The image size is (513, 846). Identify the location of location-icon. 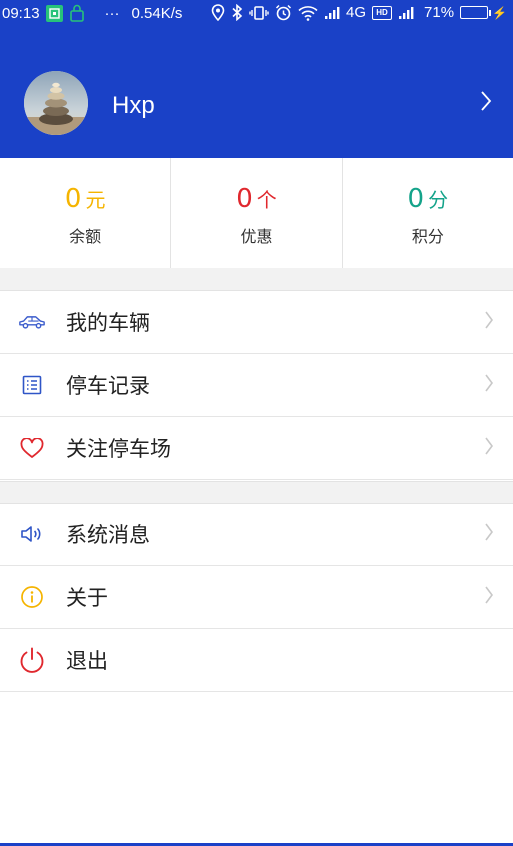
(218, 12).